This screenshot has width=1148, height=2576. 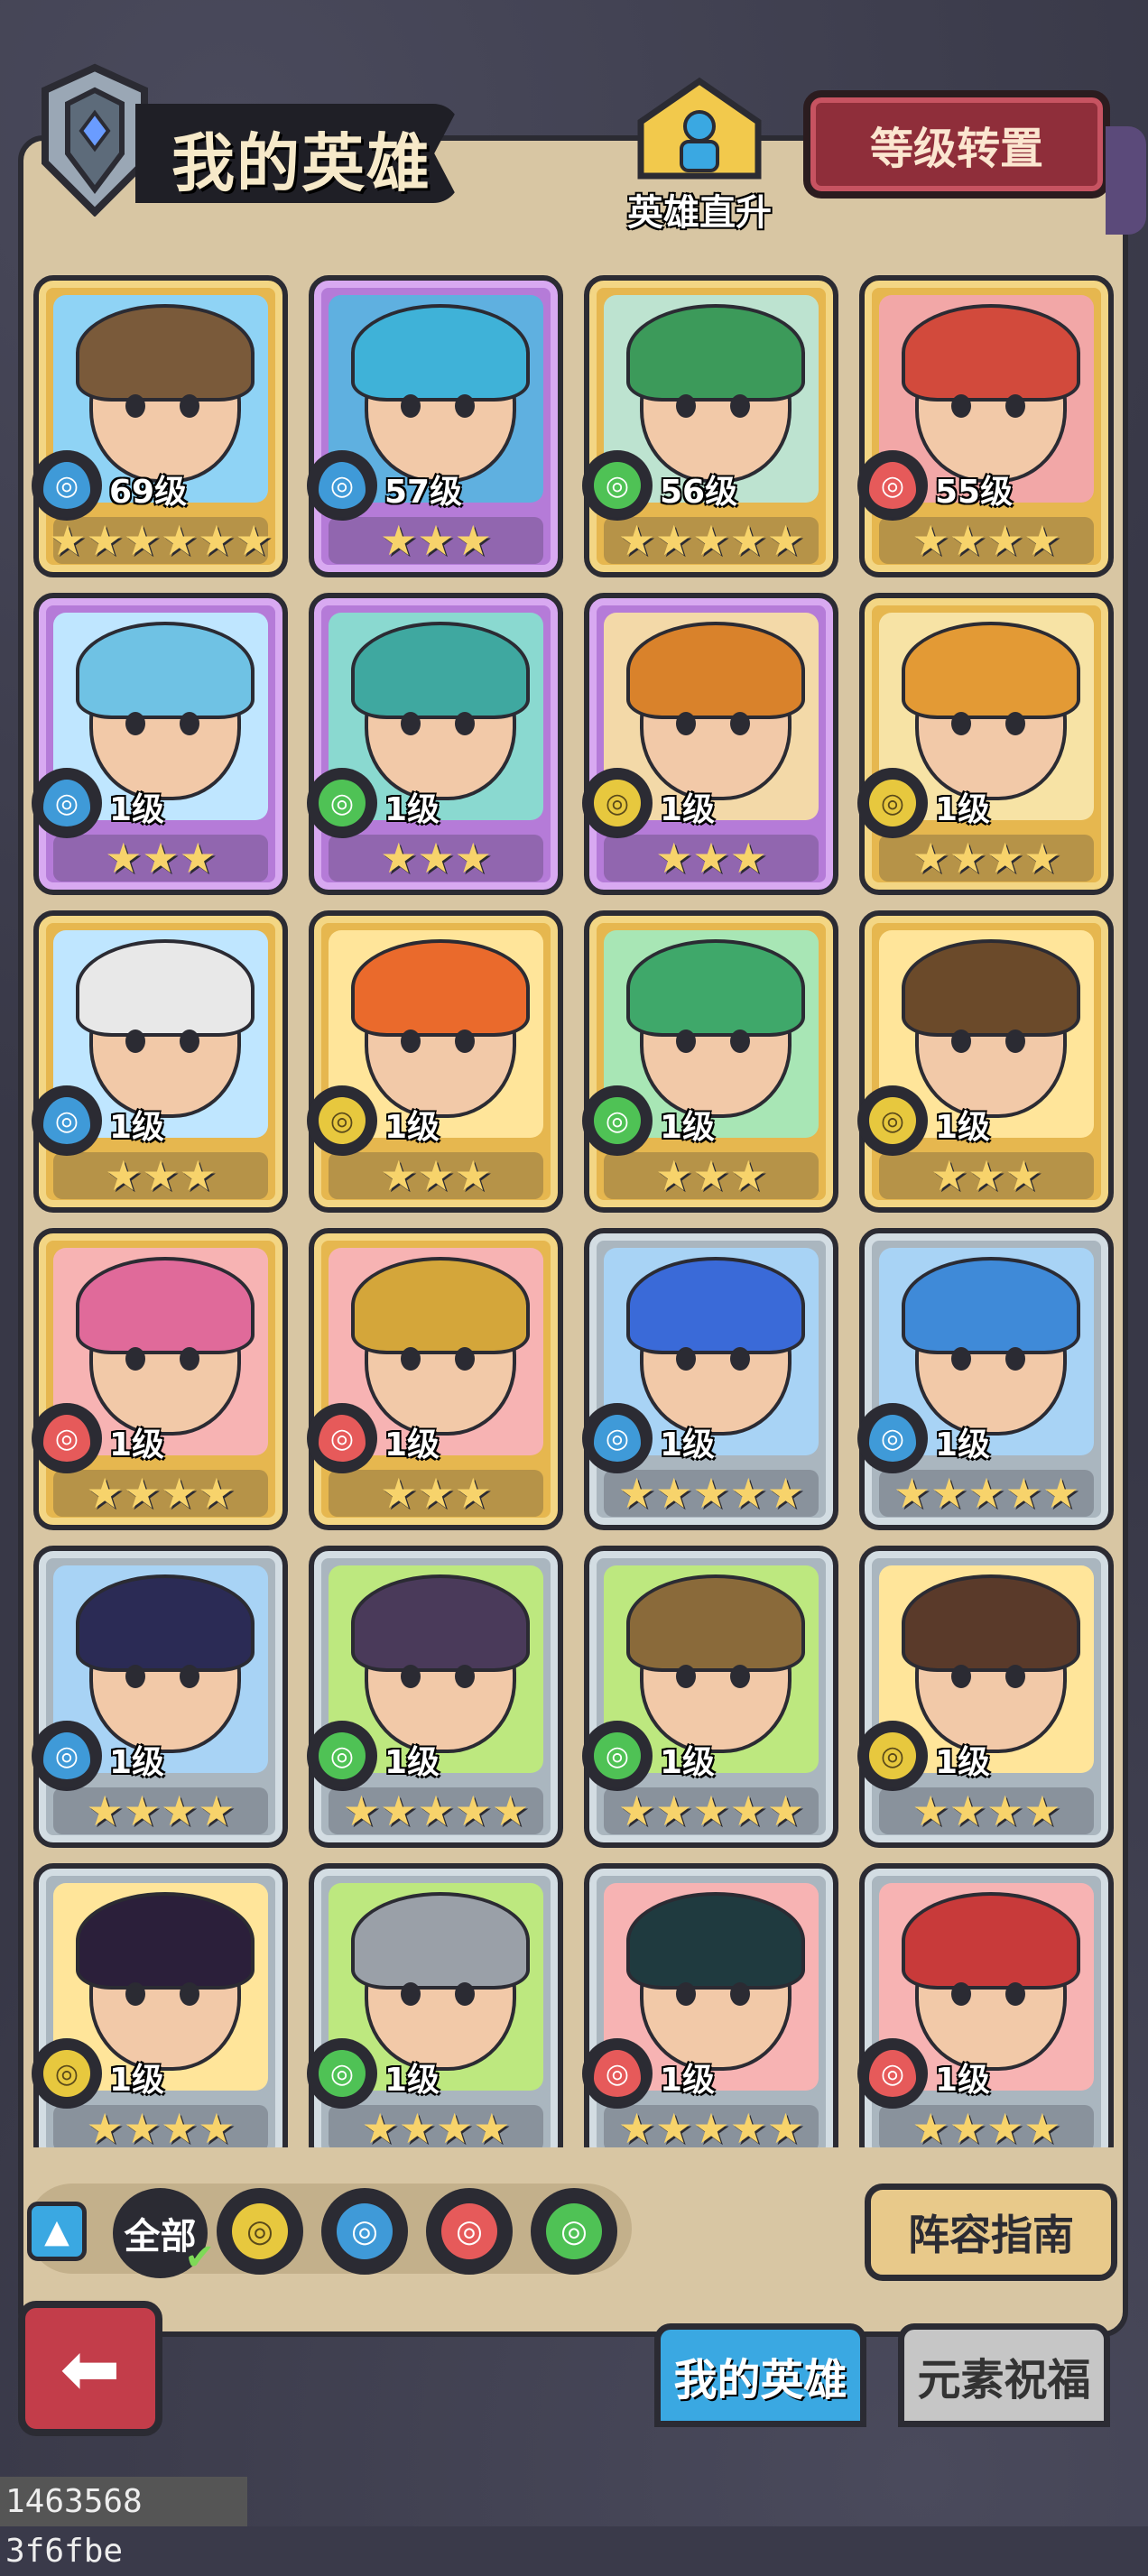 What do you see at coordinates (435, 426) in the screenshot?
I see `hero-card: ◎ 57级 ★★★` at bounding box center [435, 426].